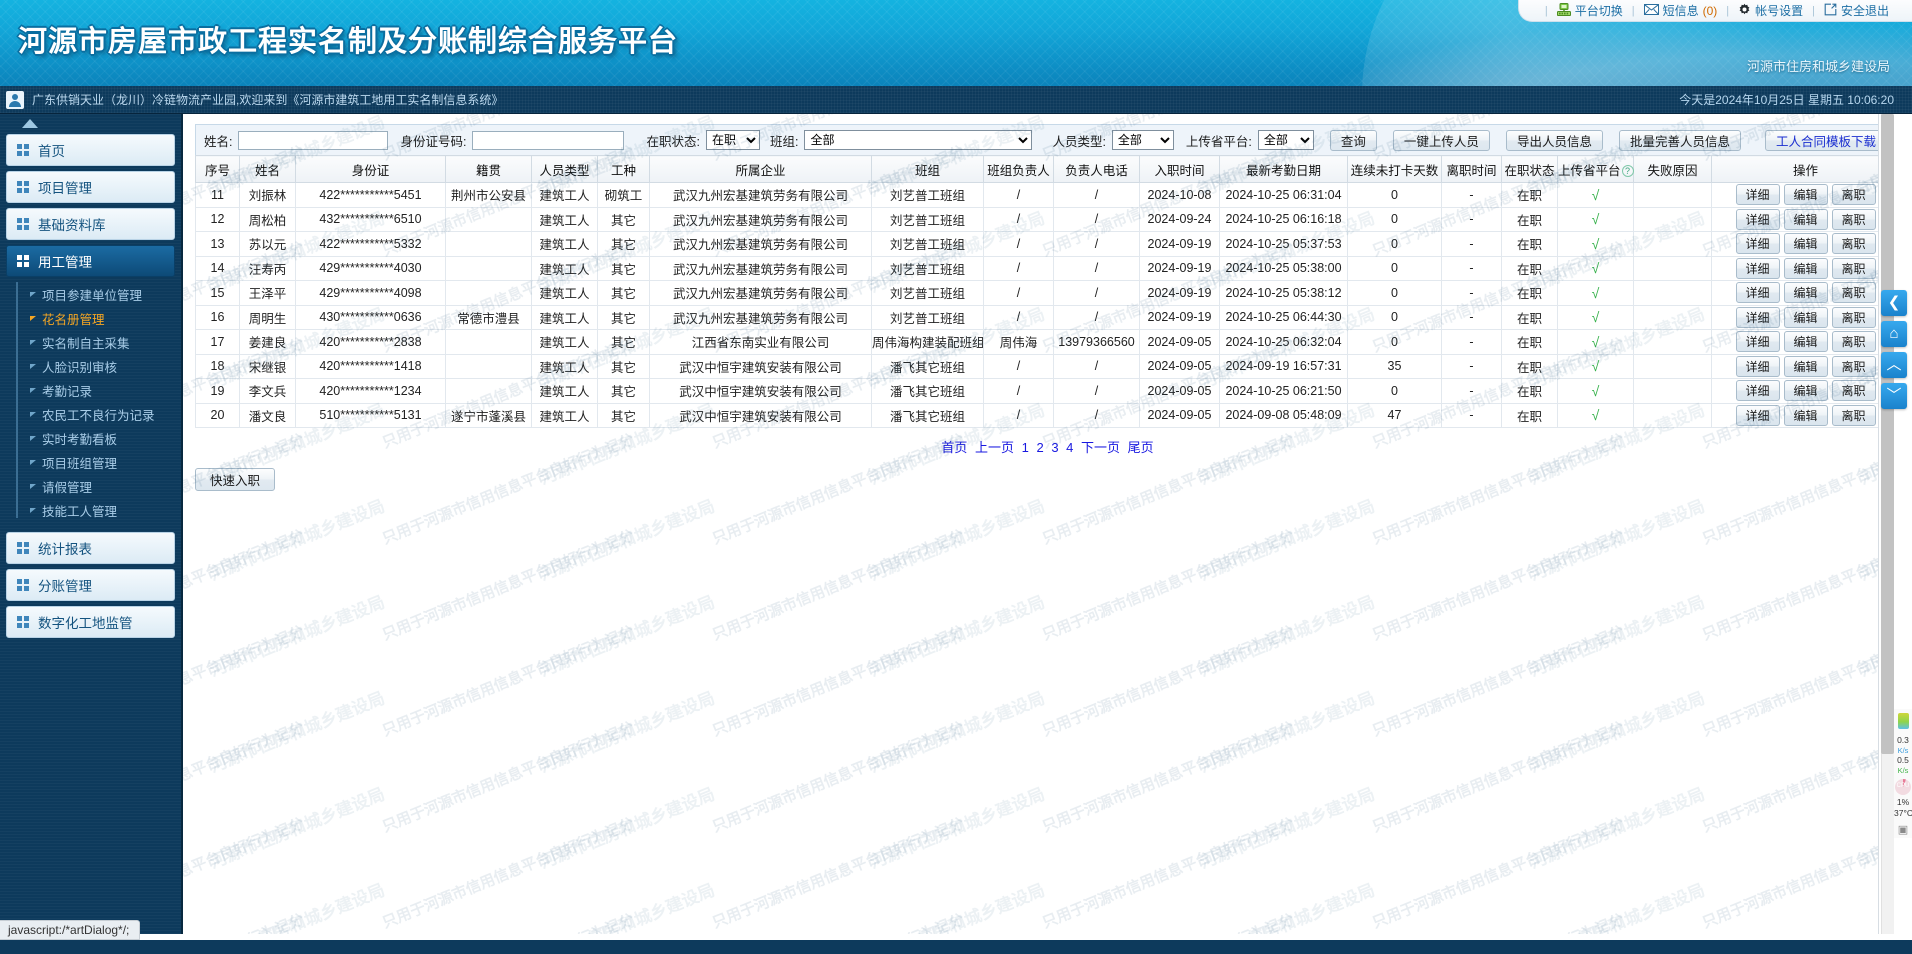  I want to click on rail-collapse-icon: ❮, so click(1894, 303).